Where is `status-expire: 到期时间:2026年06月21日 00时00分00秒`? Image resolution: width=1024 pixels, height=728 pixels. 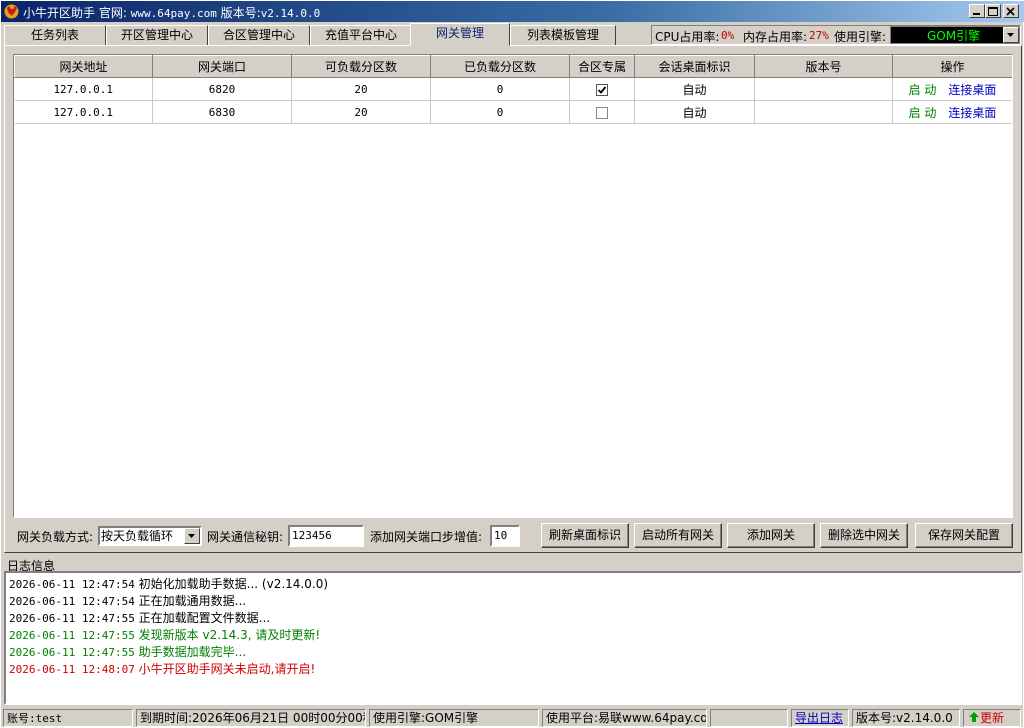
status-expire: 到期时间:2026年06月21日 00时00分00秒 is located at coordinates (251, 718).